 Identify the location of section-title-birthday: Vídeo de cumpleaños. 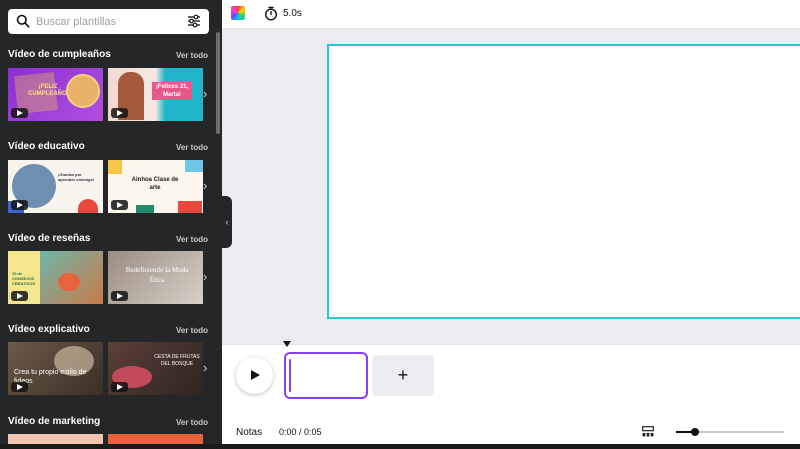
(59, 54).